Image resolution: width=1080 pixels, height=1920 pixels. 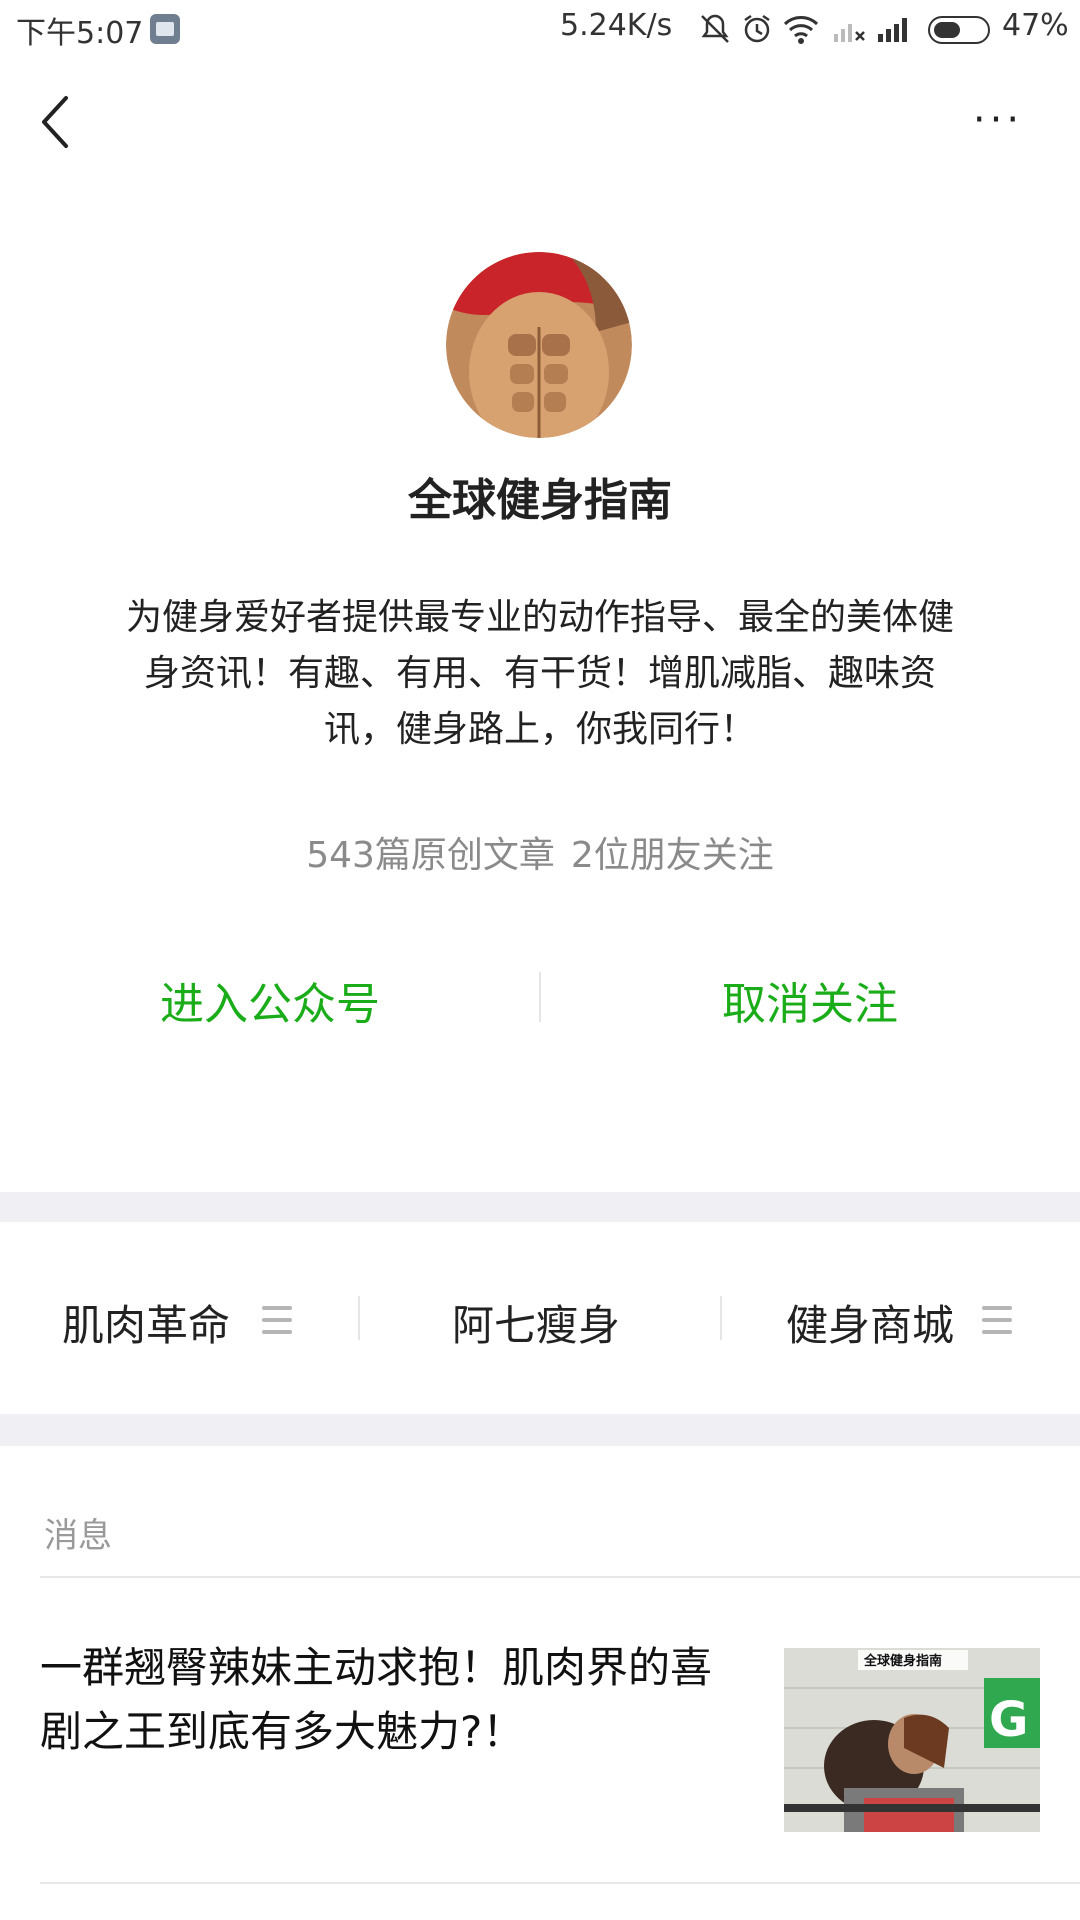 I want to click on status-time: 下午5:07, so click(x=80, y=33).